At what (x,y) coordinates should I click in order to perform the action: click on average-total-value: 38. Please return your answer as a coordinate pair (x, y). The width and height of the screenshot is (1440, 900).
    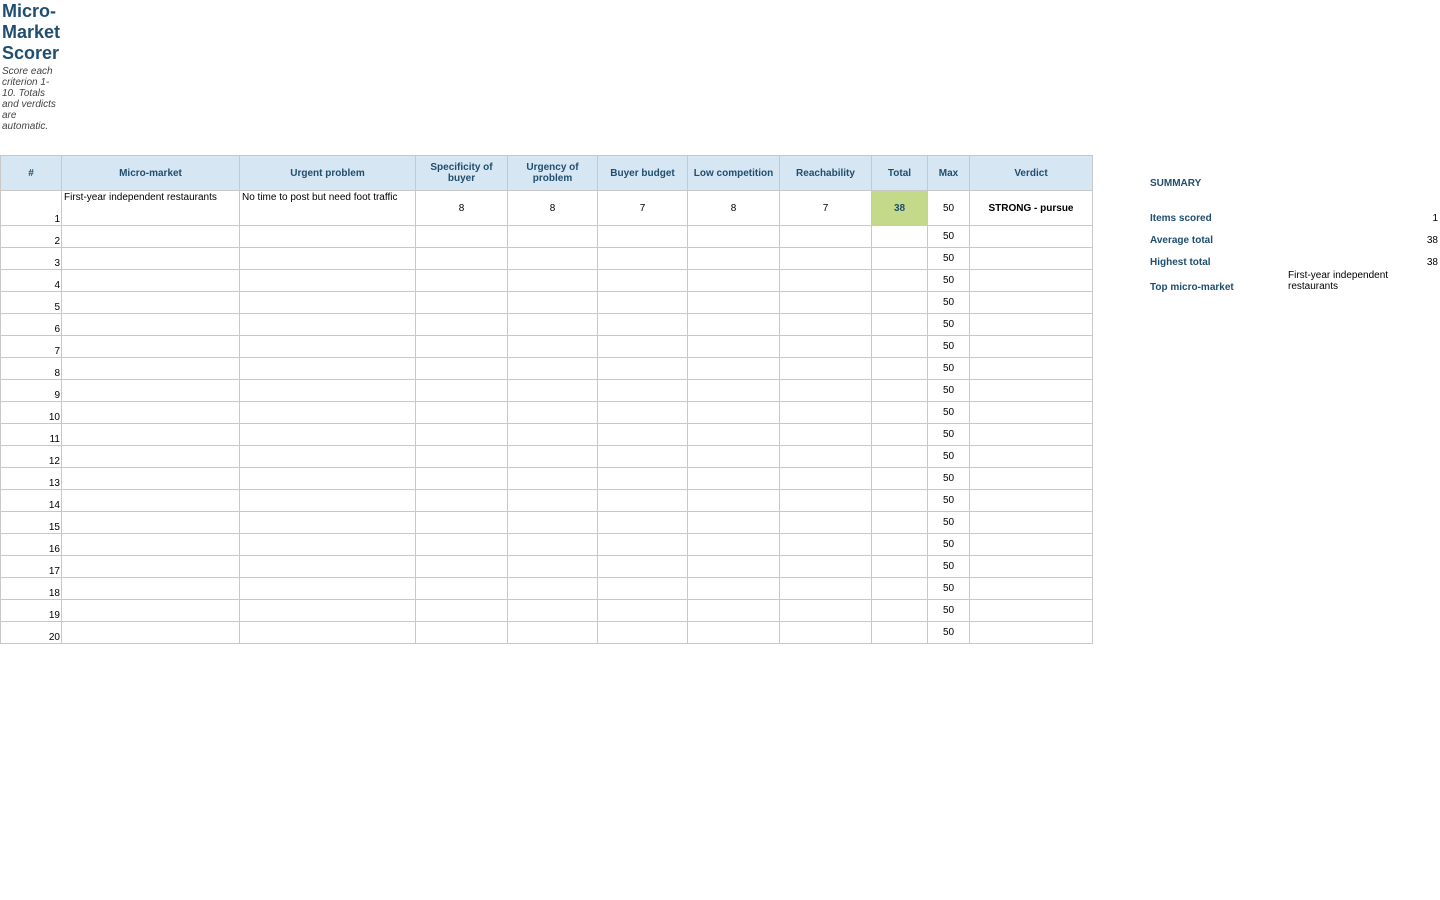
    Looking at the image, I should click on (1432, 240).